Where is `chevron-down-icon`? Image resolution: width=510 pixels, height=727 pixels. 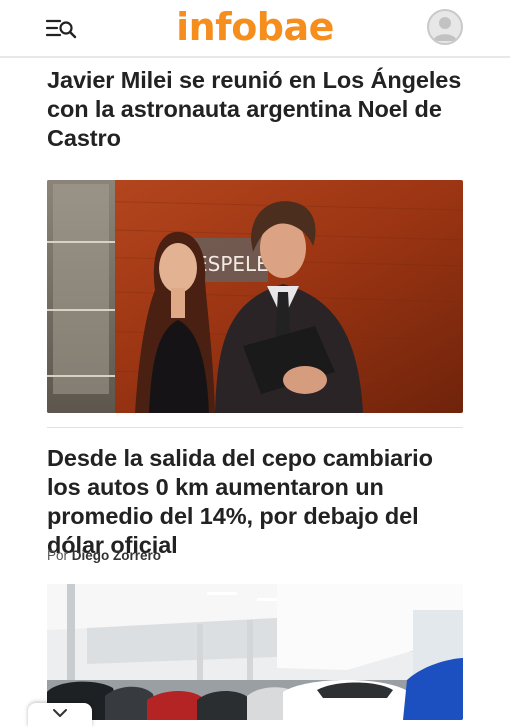 chevron-down-icon is located at coordinates (60, 713).